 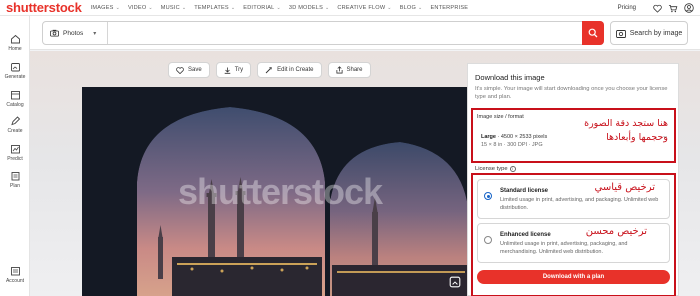 What do you see at coordinates (15, 105) in the screenshot?
I see `sidebar-item-label: Catalog` at bounding box center [15, 105].